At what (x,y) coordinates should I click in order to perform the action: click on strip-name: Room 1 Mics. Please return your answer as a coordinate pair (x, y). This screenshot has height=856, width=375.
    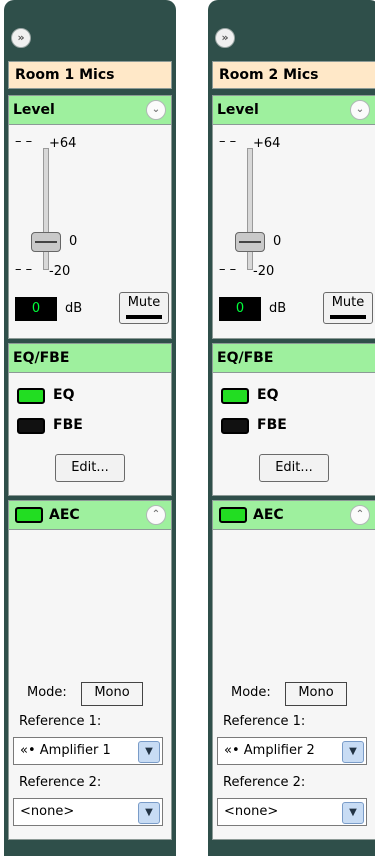
    Looking at the image, I should click on (90, 75).